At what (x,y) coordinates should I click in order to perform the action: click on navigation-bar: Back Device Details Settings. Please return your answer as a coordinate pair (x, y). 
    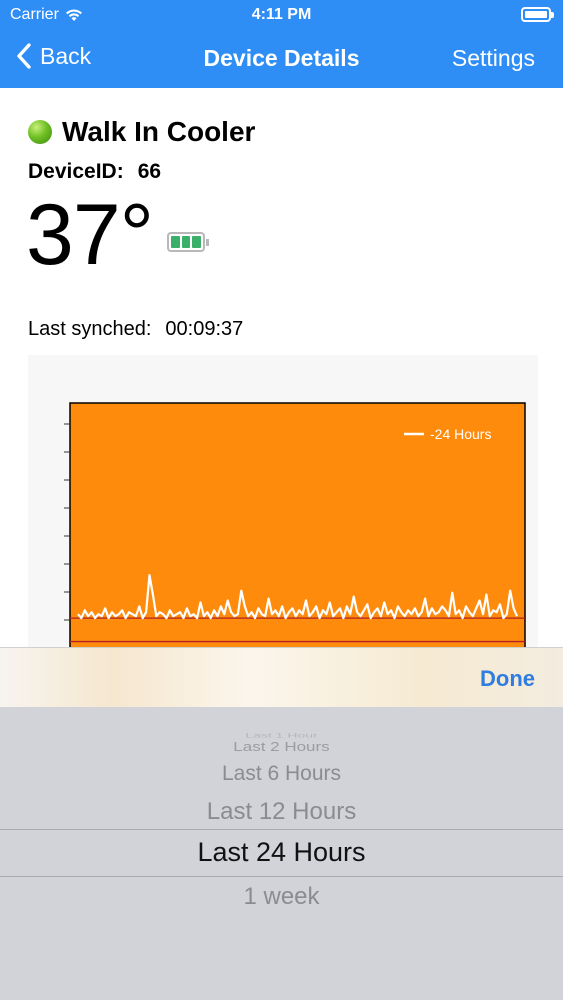
    Looking at the image, I should click on (281, 59).